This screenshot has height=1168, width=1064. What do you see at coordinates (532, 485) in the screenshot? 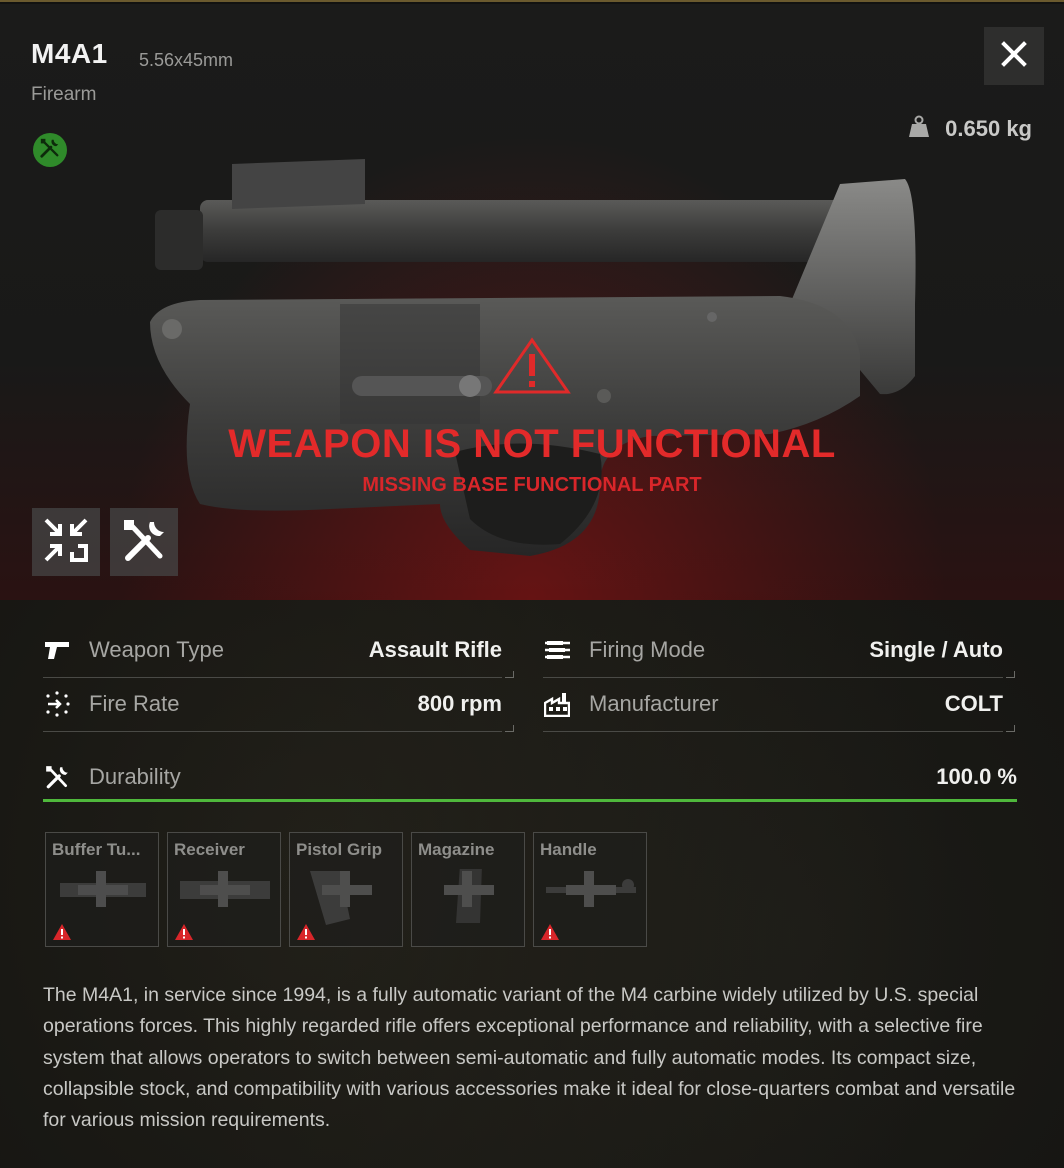
I see `not-functional-subtitle: MISSING BASE FUNCTIONAL PART` at bounding box center [532, 485].